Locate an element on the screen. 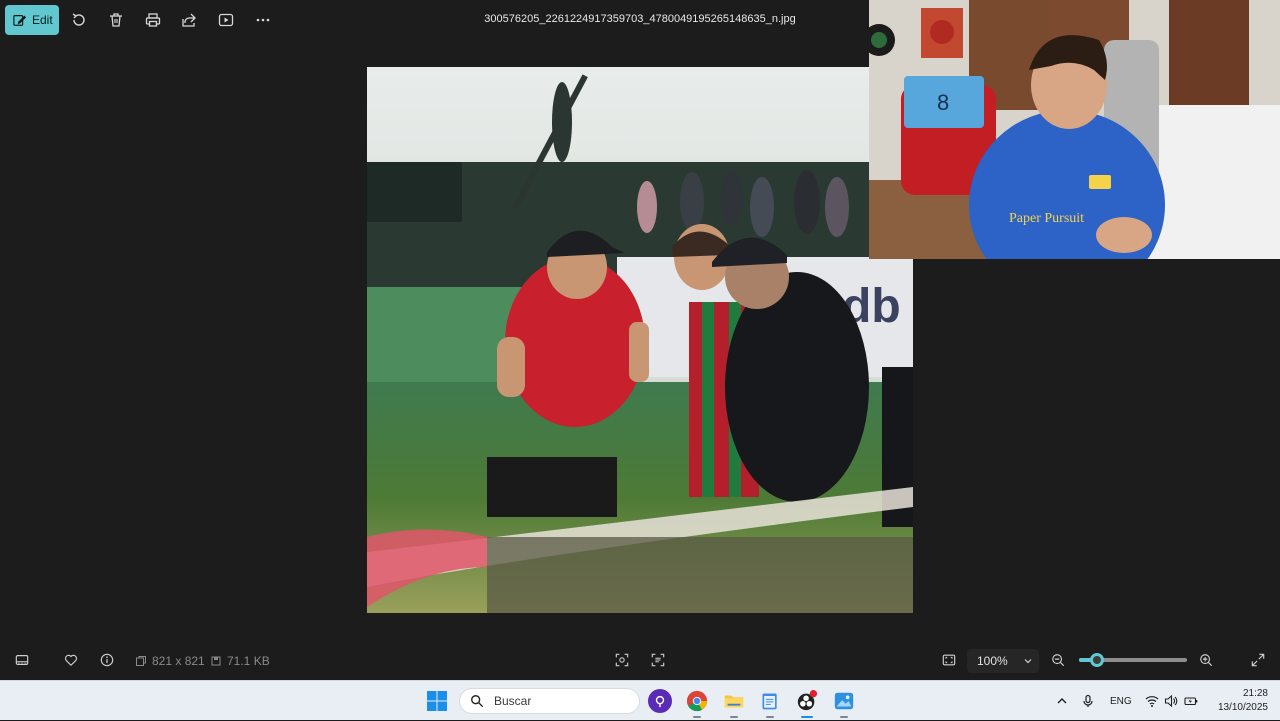  photos-icon is located at coordinates (844, 703).